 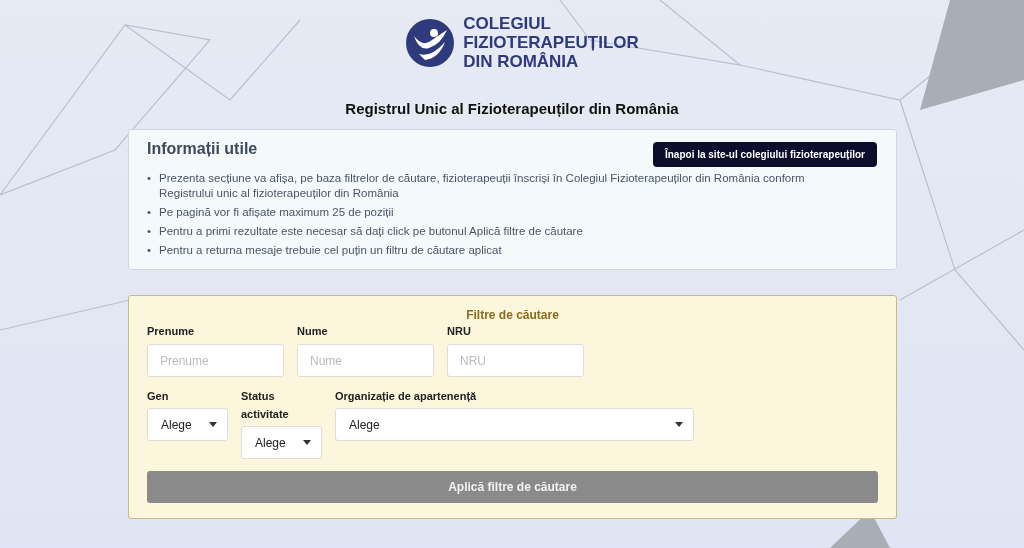 What do you see at coordinates (215, 360) in the screenshot?
I see `input-field: Prenume` at bounding box center [215, 360].